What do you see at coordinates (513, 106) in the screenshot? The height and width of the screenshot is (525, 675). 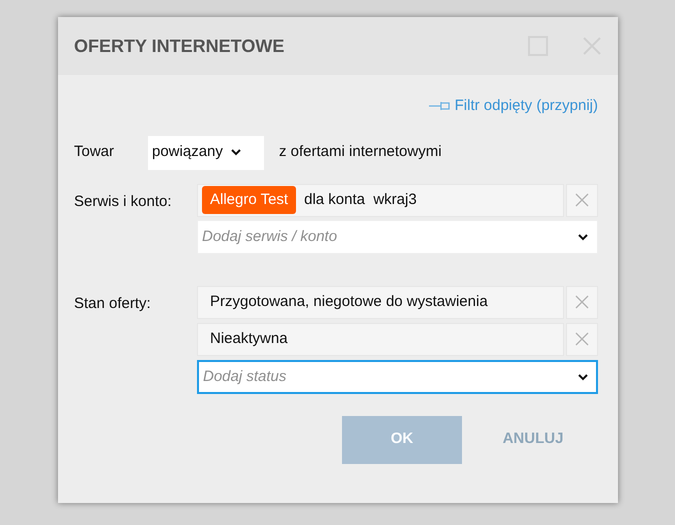 I see `pin-filter-link: Filtr odpięty (przypnij)` at bounding box center [513, 106].